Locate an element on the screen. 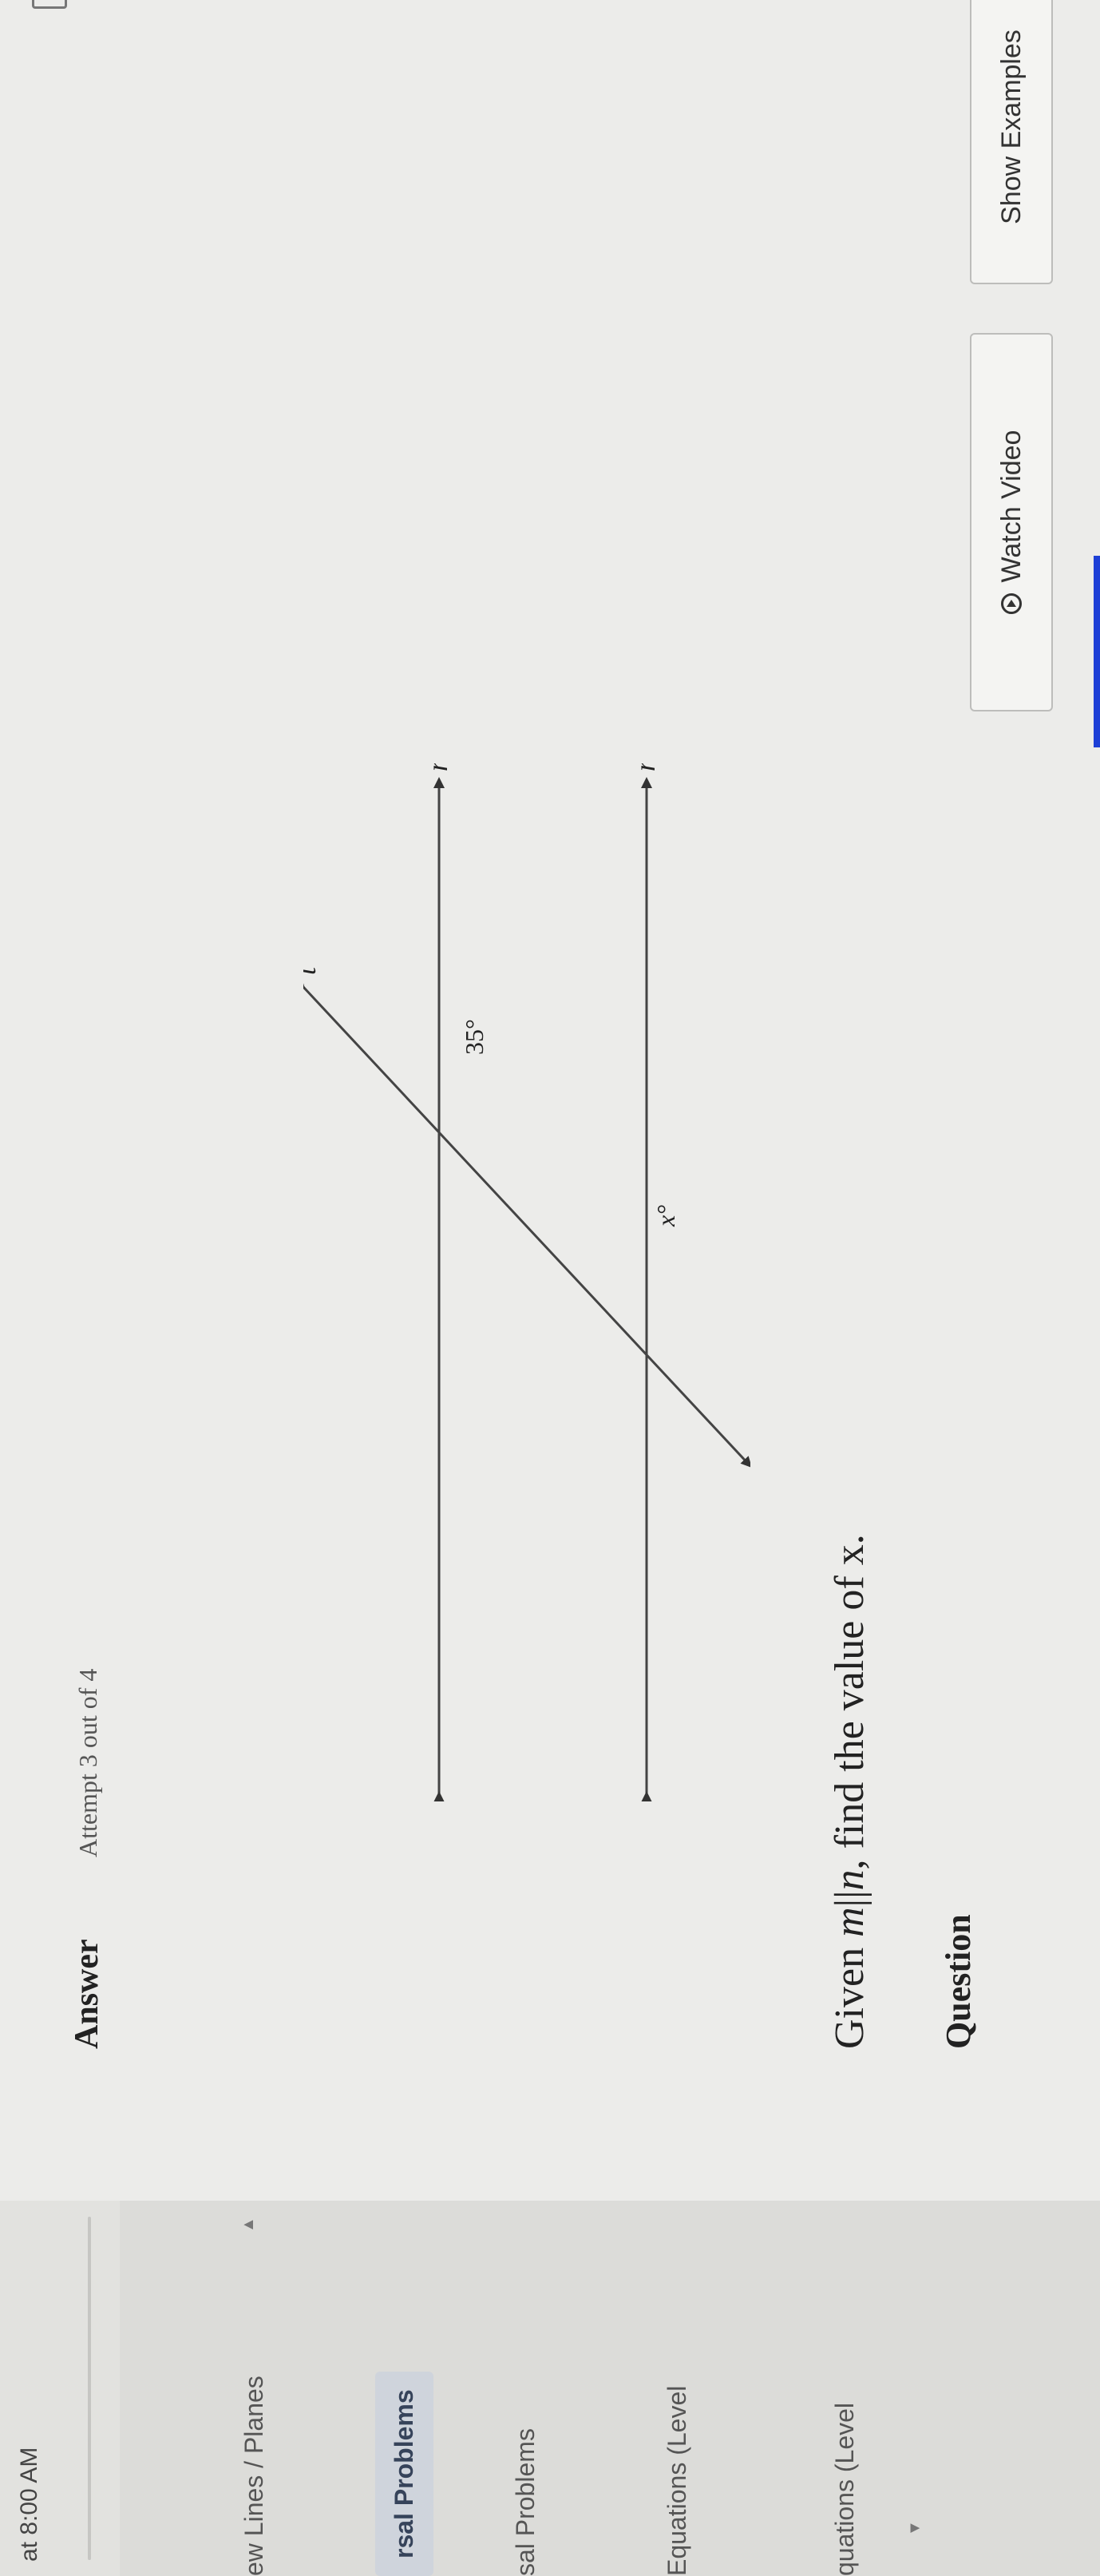 The height and width of the screenshot is (2576, 1100). question-prompt: Given m||n, find the value of x. is located at coordinates (850, 1791).